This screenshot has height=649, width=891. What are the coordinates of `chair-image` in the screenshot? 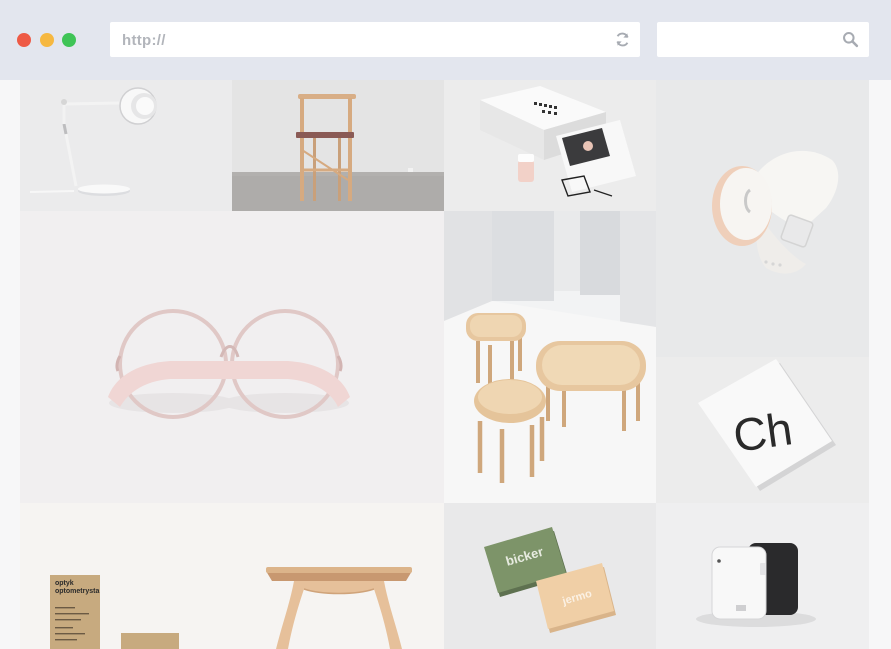 It's located at (338, 145).